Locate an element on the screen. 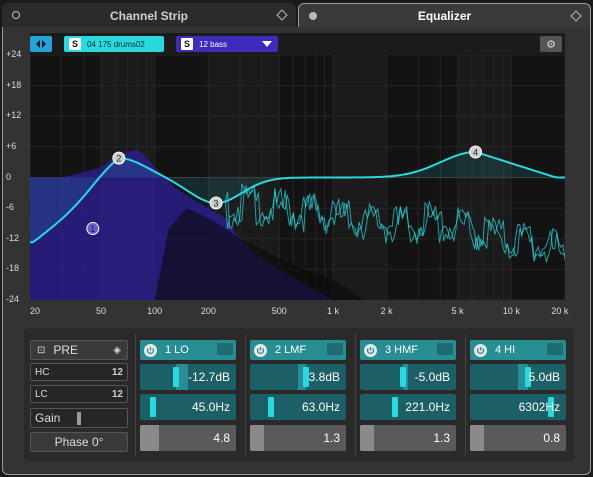  tab-label: Channel Strip is located at coordinates (148, 15).